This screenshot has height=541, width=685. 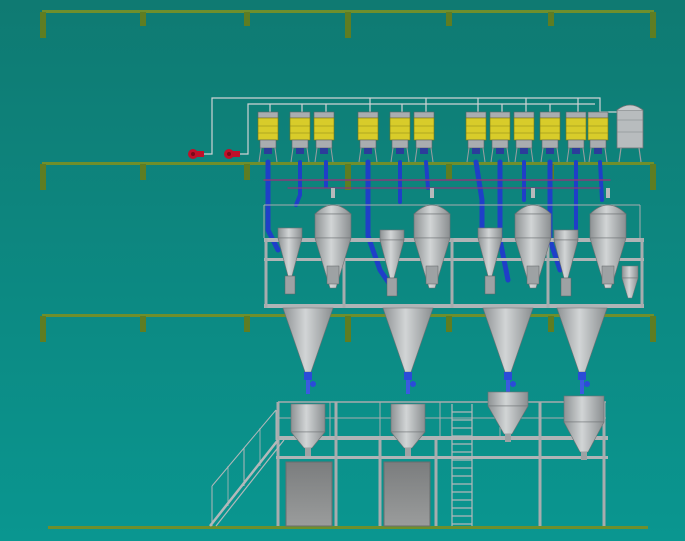 What do you see at coordinates (407, 494) in the screenshot?
I see `packing-room-right` at bounding box center [407, 494].